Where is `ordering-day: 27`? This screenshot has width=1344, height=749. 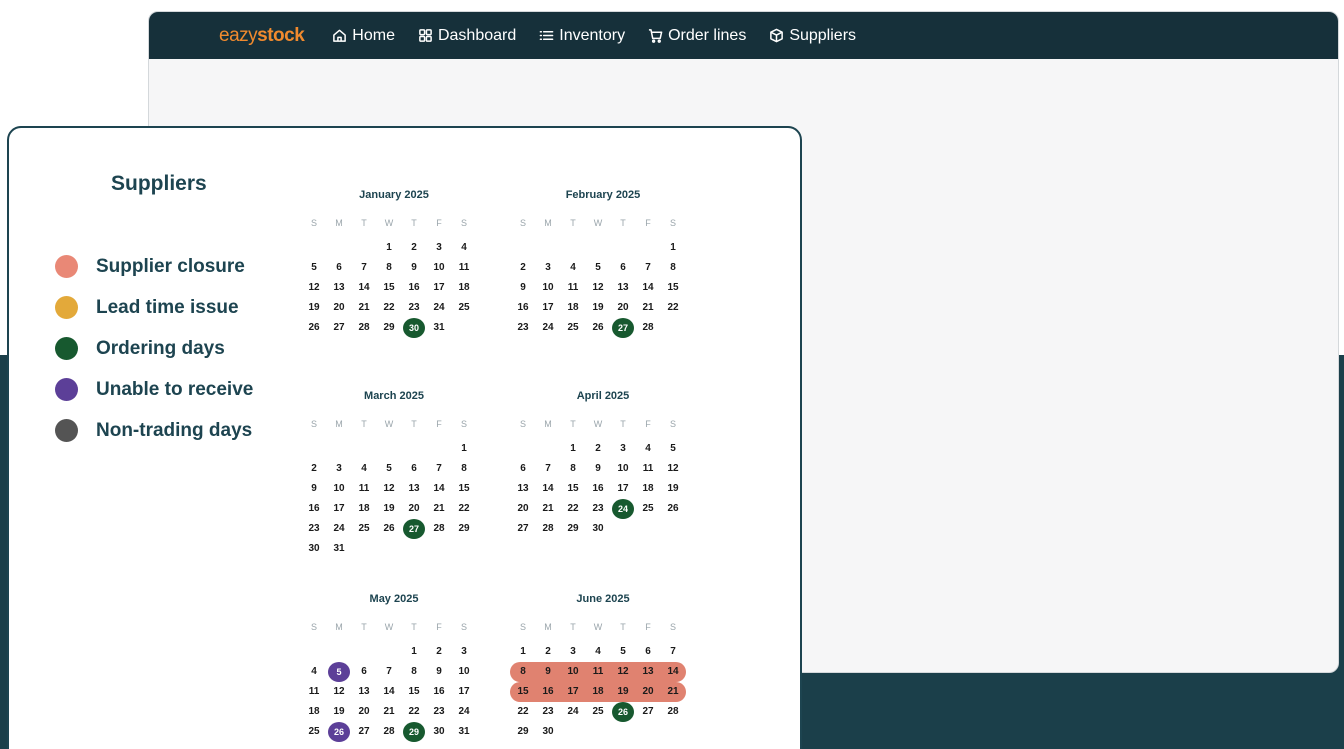 ordering-day: 27 is located at coordinates (623, 328).